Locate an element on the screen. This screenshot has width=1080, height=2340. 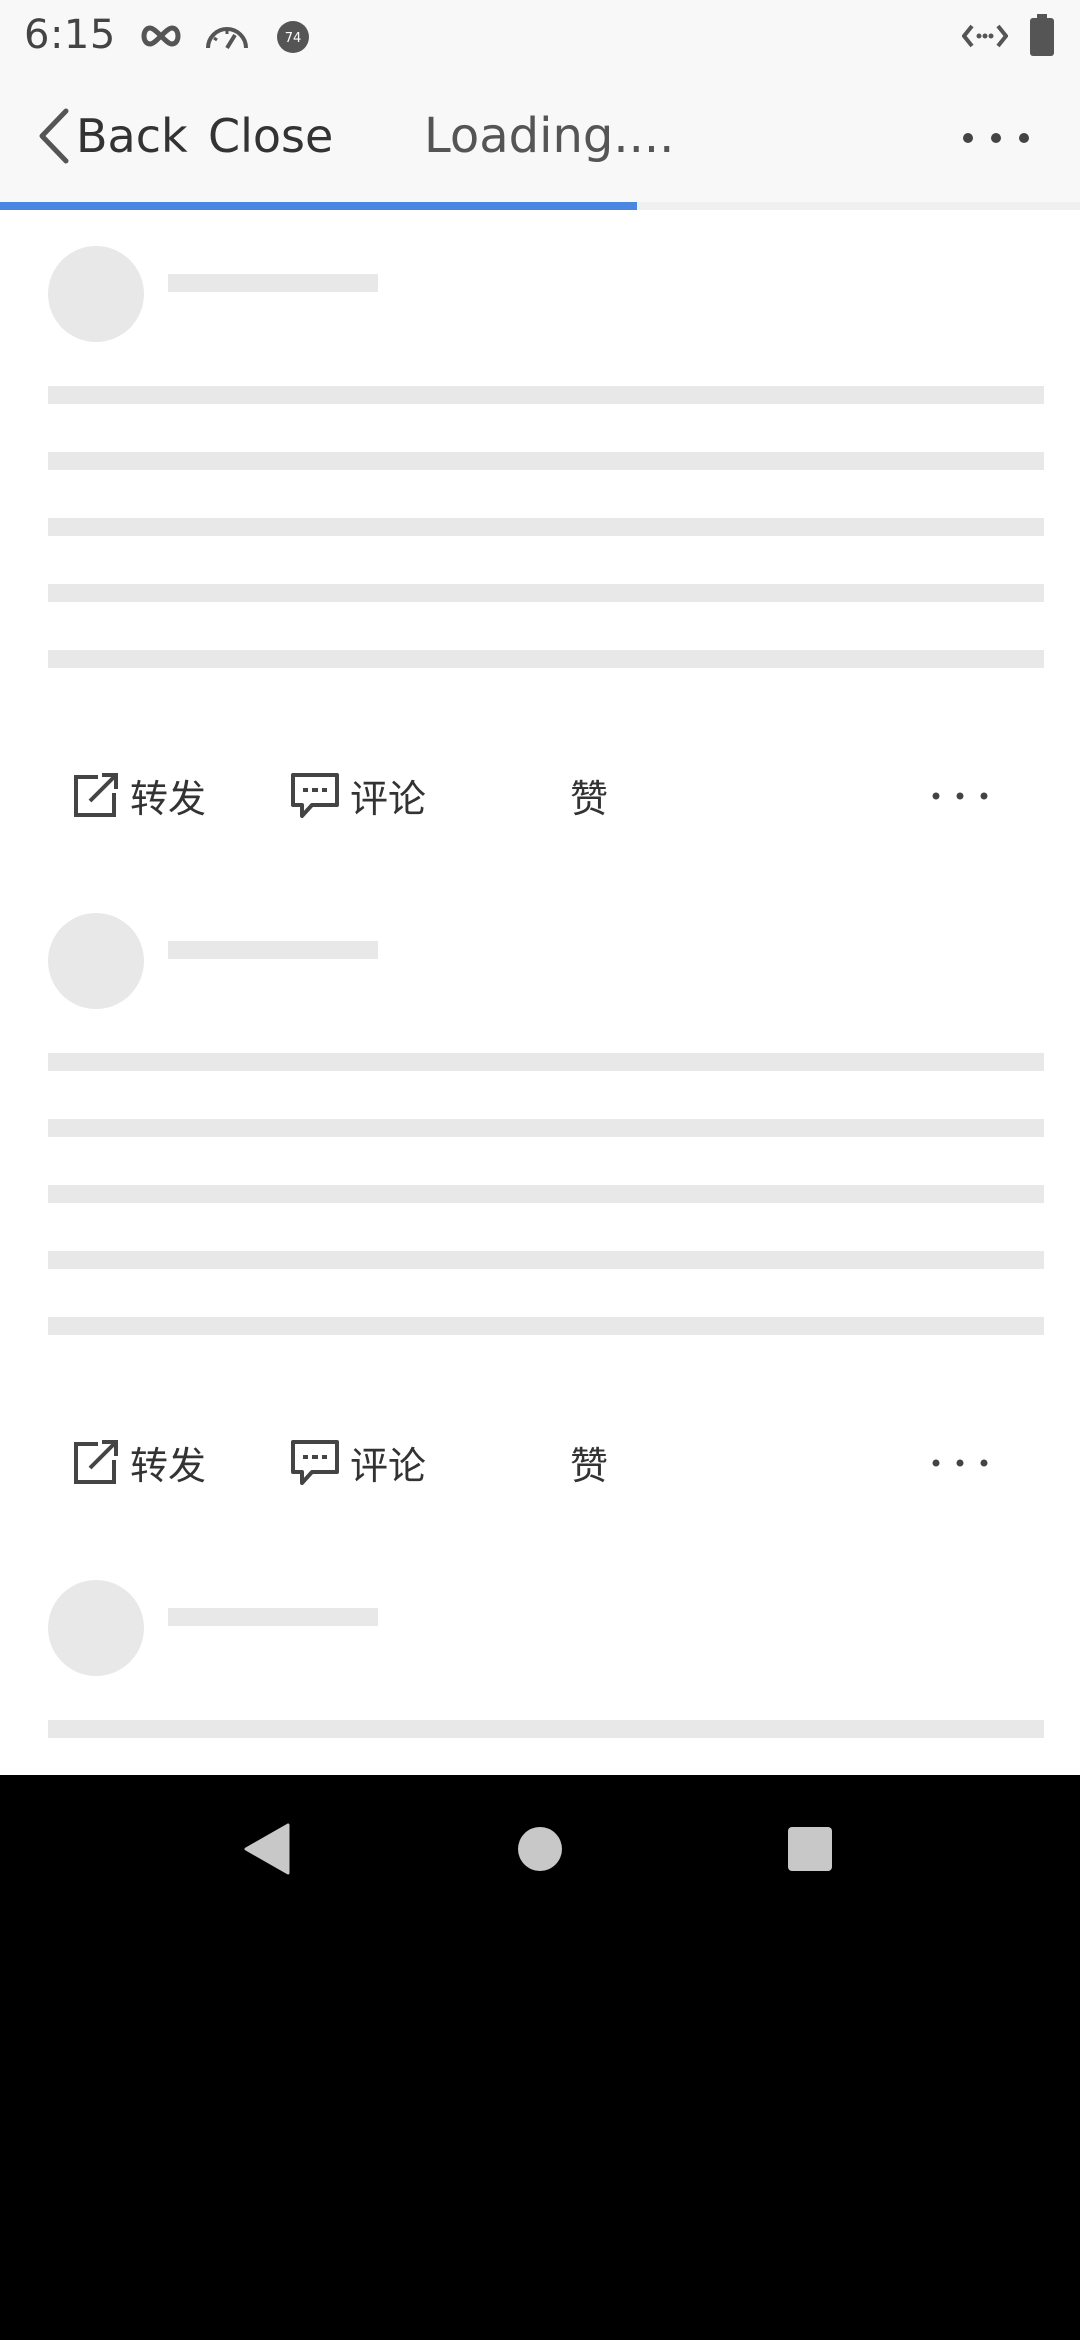
back-label: Back is located at coordinates (132, 136).